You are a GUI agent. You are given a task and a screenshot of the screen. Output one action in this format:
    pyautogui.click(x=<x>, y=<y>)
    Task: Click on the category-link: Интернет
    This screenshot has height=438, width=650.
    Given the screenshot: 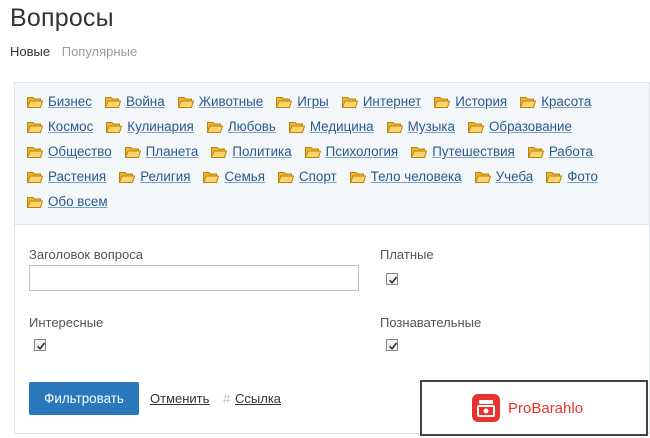 What is the action you would take?
    pyautogui.click(x=381, y=101)
    